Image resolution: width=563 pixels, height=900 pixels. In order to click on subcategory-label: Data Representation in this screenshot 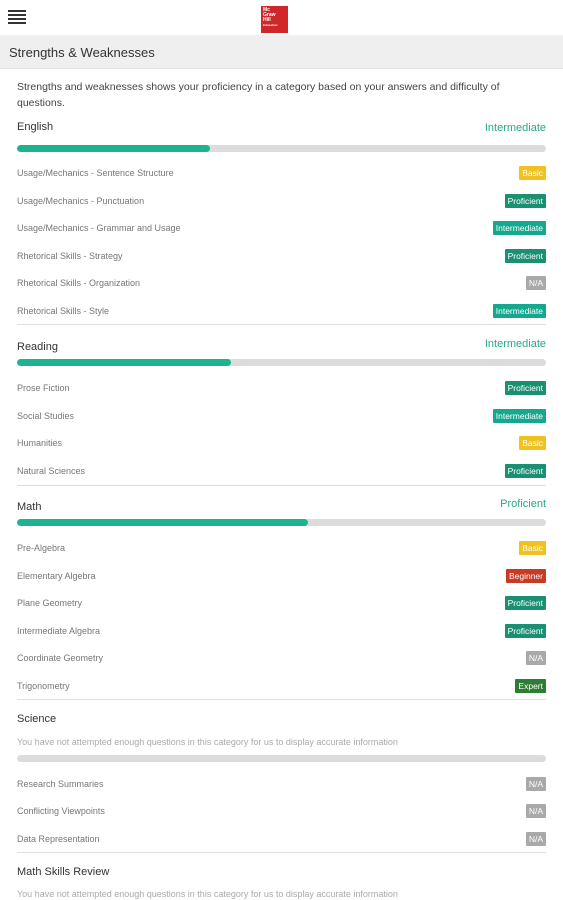, I will do `click(58, 839)`.